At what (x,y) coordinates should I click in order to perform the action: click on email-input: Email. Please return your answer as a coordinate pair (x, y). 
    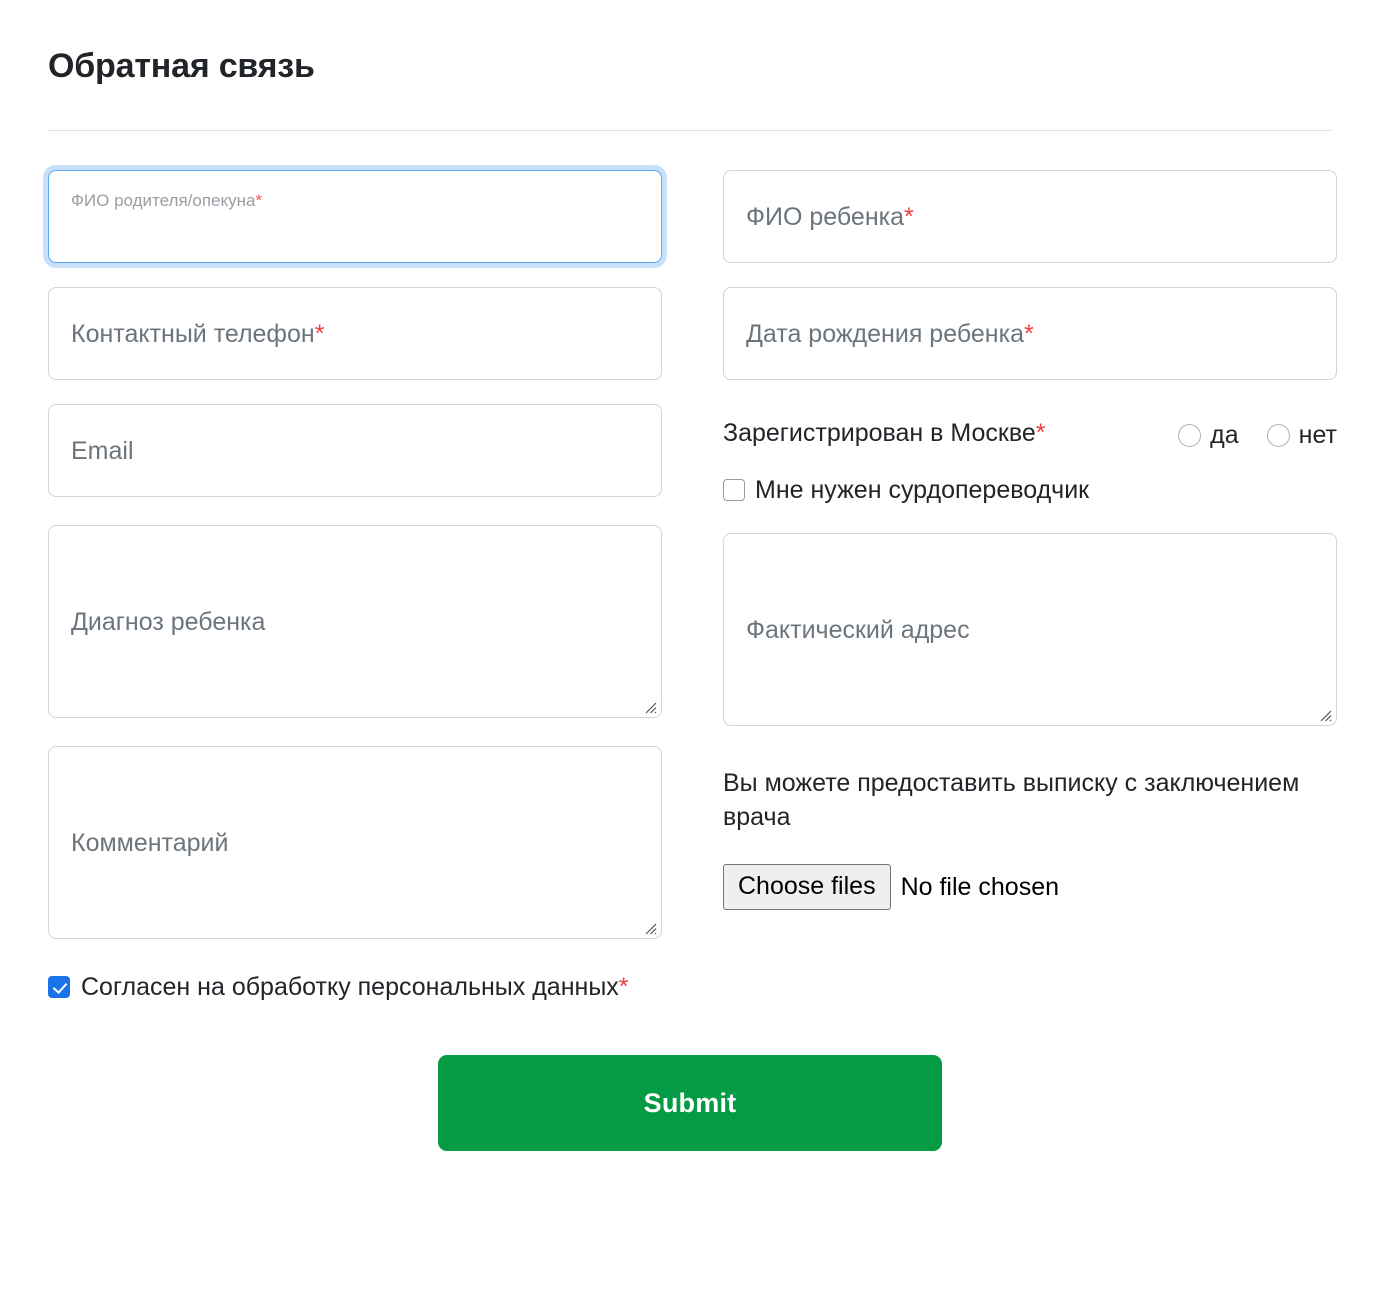
    Looking at the image, I should click on (355, 450).